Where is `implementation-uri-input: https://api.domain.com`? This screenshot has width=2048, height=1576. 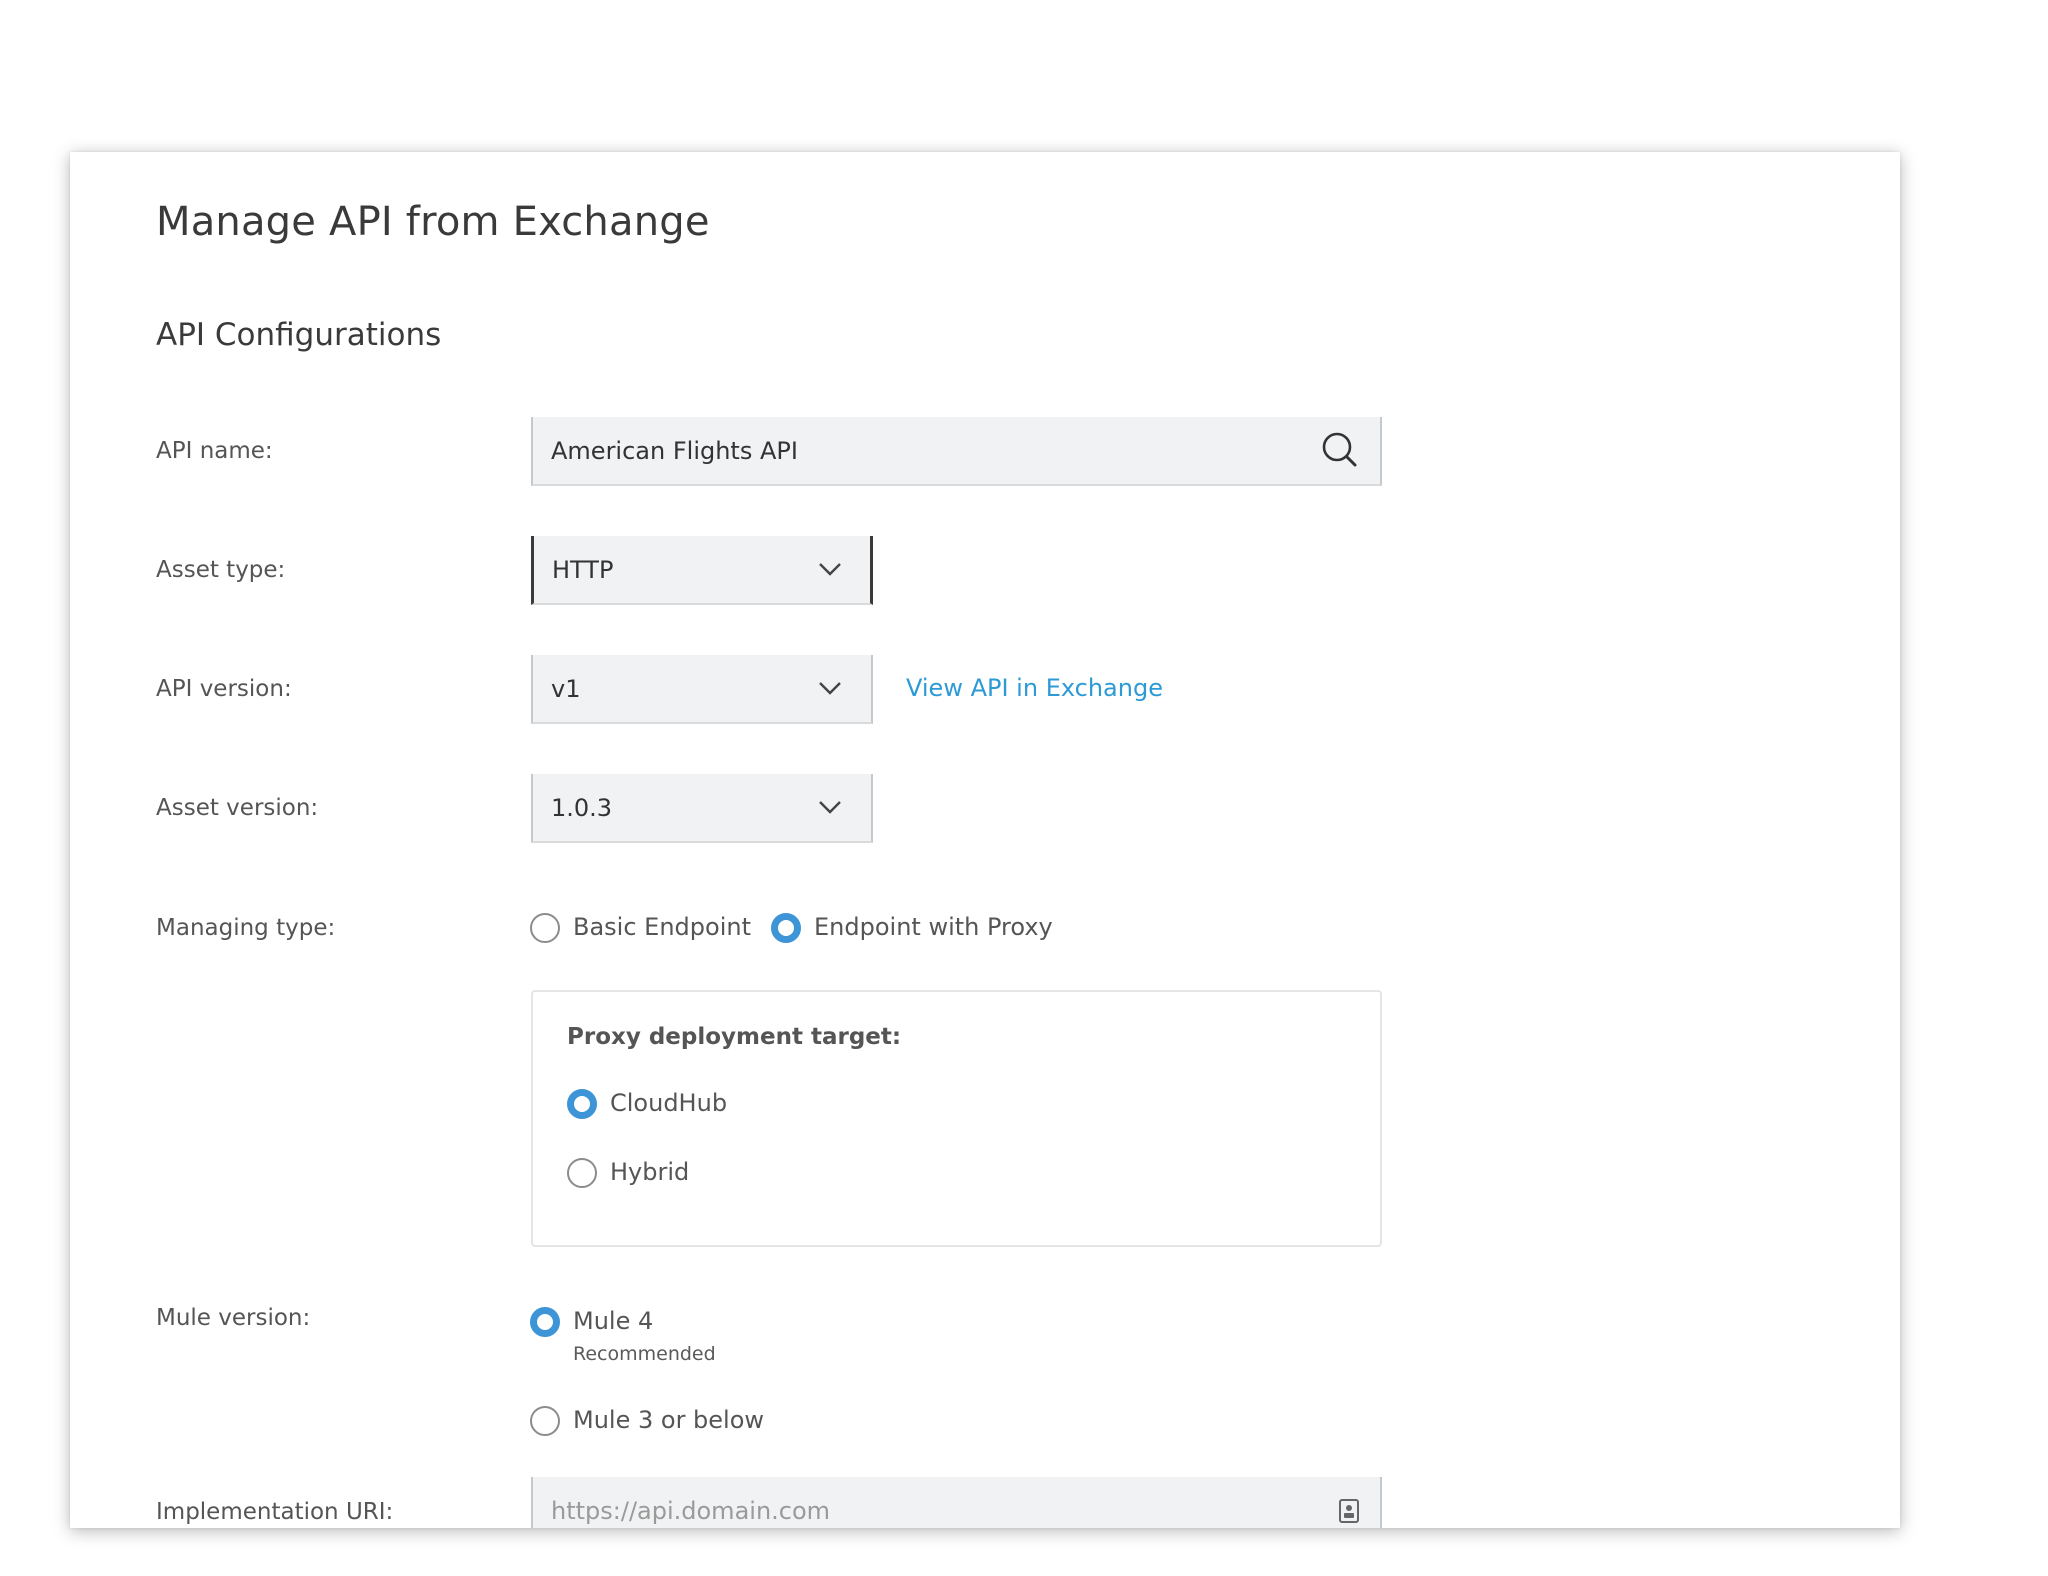 implementation-uri-input: https://api.domain.com is located at coordinates (956, 1502).